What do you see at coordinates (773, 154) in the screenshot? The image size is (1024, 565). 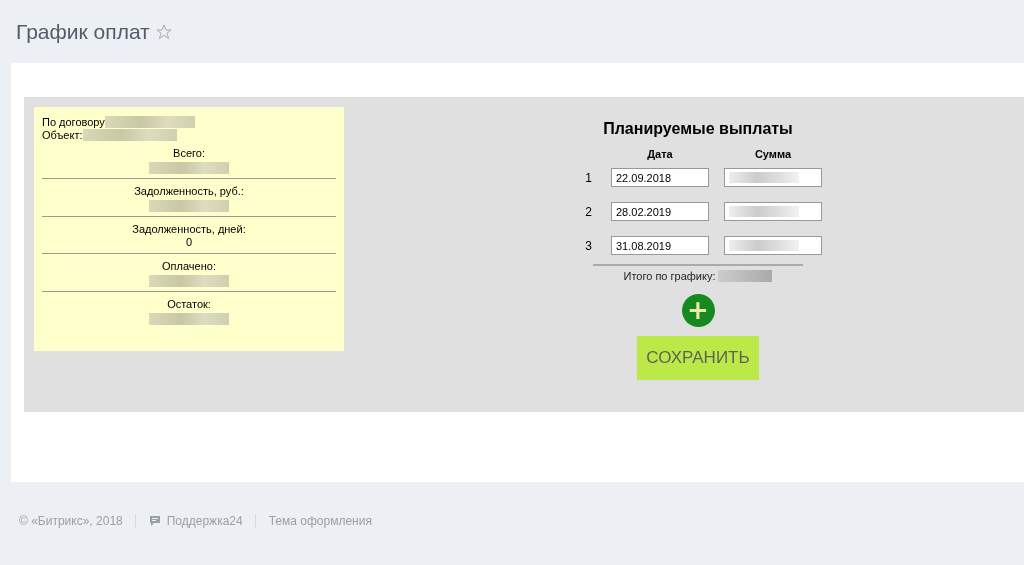 I see `column-header: Сумма` at bounding box center [773, 154].